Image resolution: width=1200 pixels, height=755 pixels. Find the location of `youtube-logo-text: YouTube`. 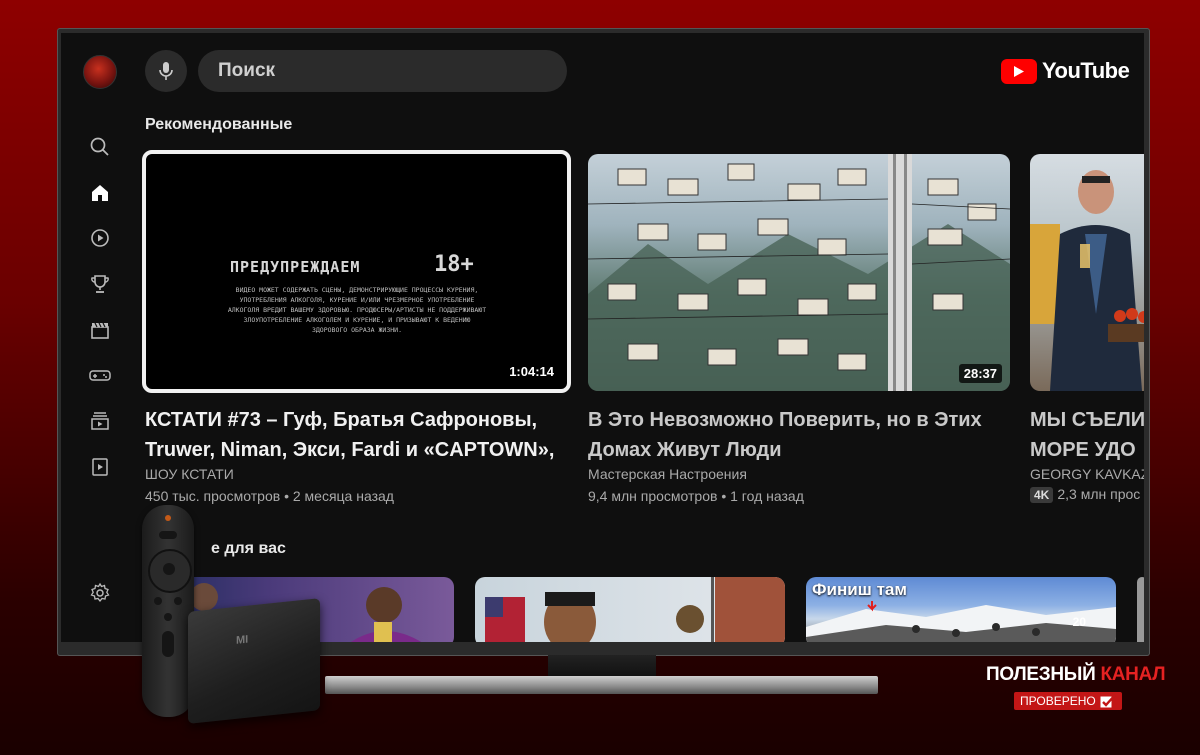

youtube-logo-text: YouTube is located at coordinates (1086, 70).